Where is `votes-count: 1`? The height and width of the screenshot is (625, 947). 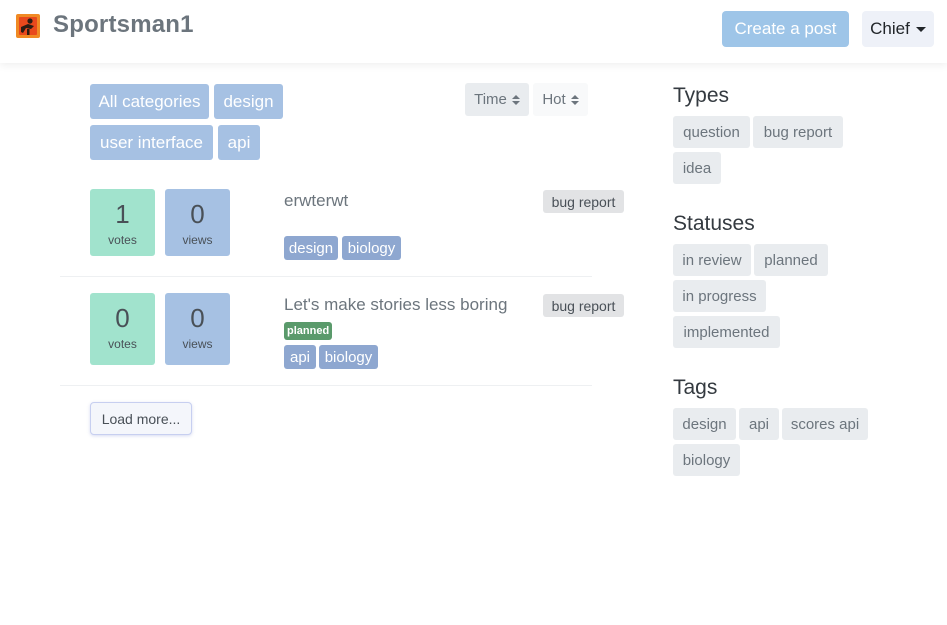 votes-count: 1 is located at coordinates (122, 214).